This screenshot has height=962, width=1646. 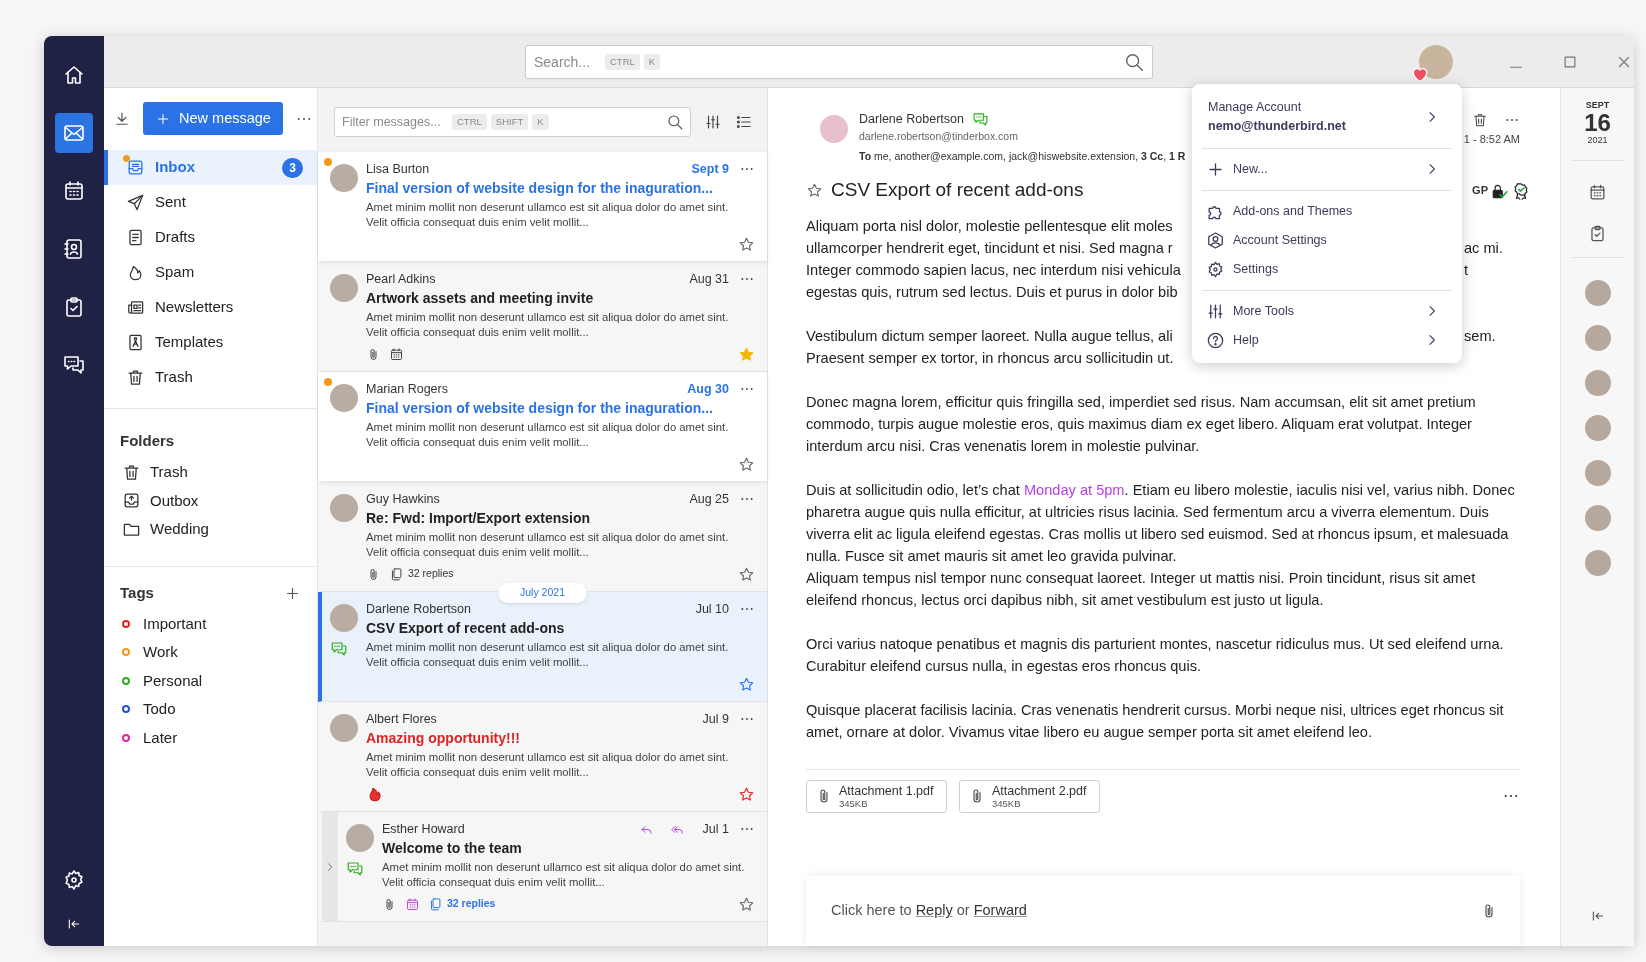 What do you see at coordinates (713, 122) in the screenshot?
I see `sliders-icon` at bounding box center [713, 122].